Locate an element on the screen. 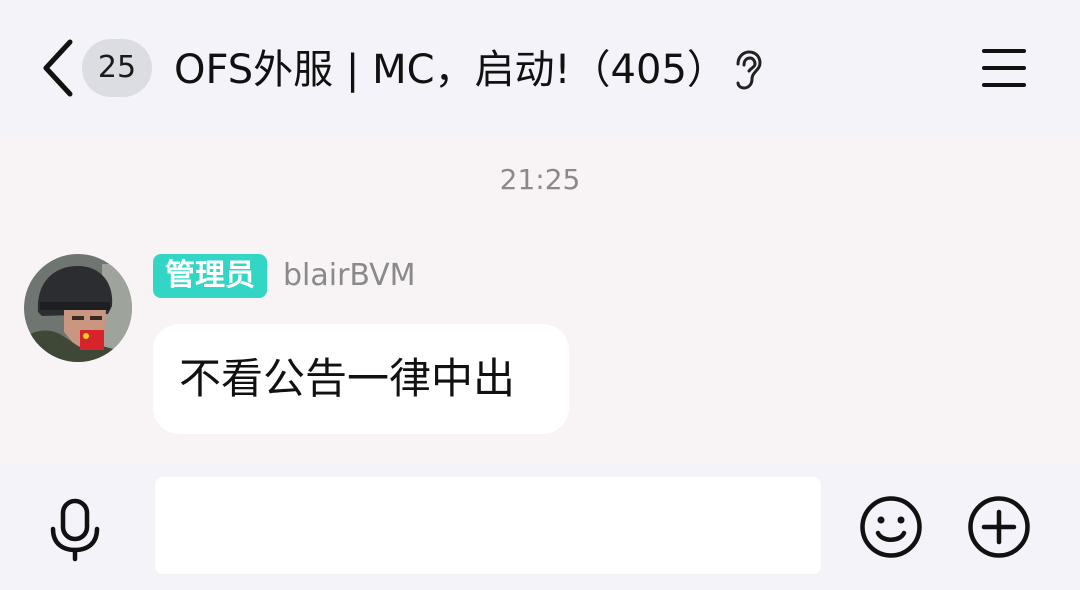 This screenshot has width=1080, height=590. group-title: OFS外服 | MC，启动!（405） is located at coordinates (450, 70).